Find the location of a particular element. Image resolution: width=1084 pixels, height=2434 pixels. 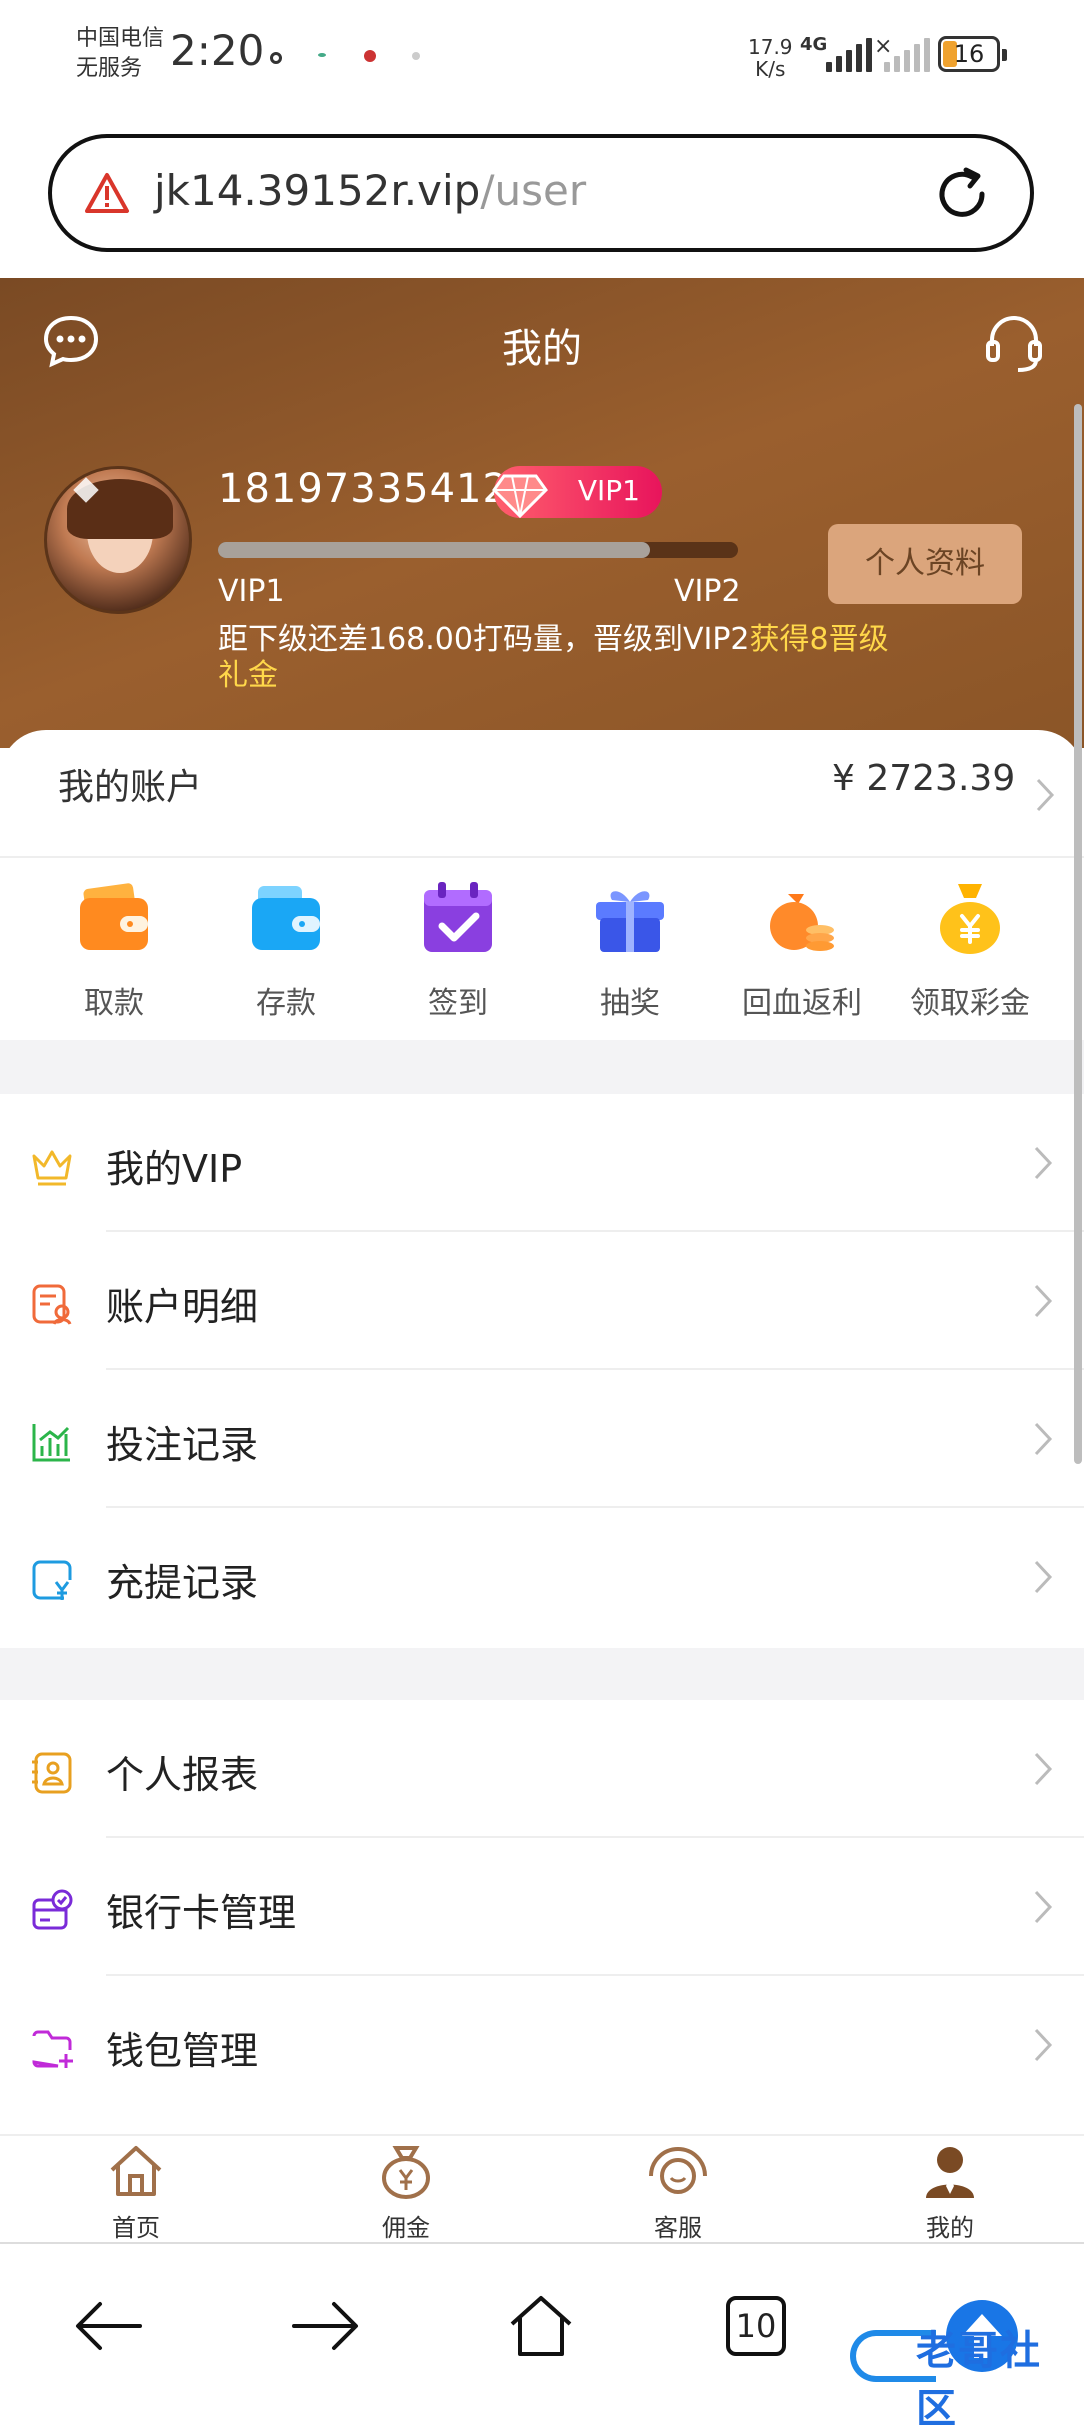

watermark: 老哥社区 is located at coordinates (964, 2366).